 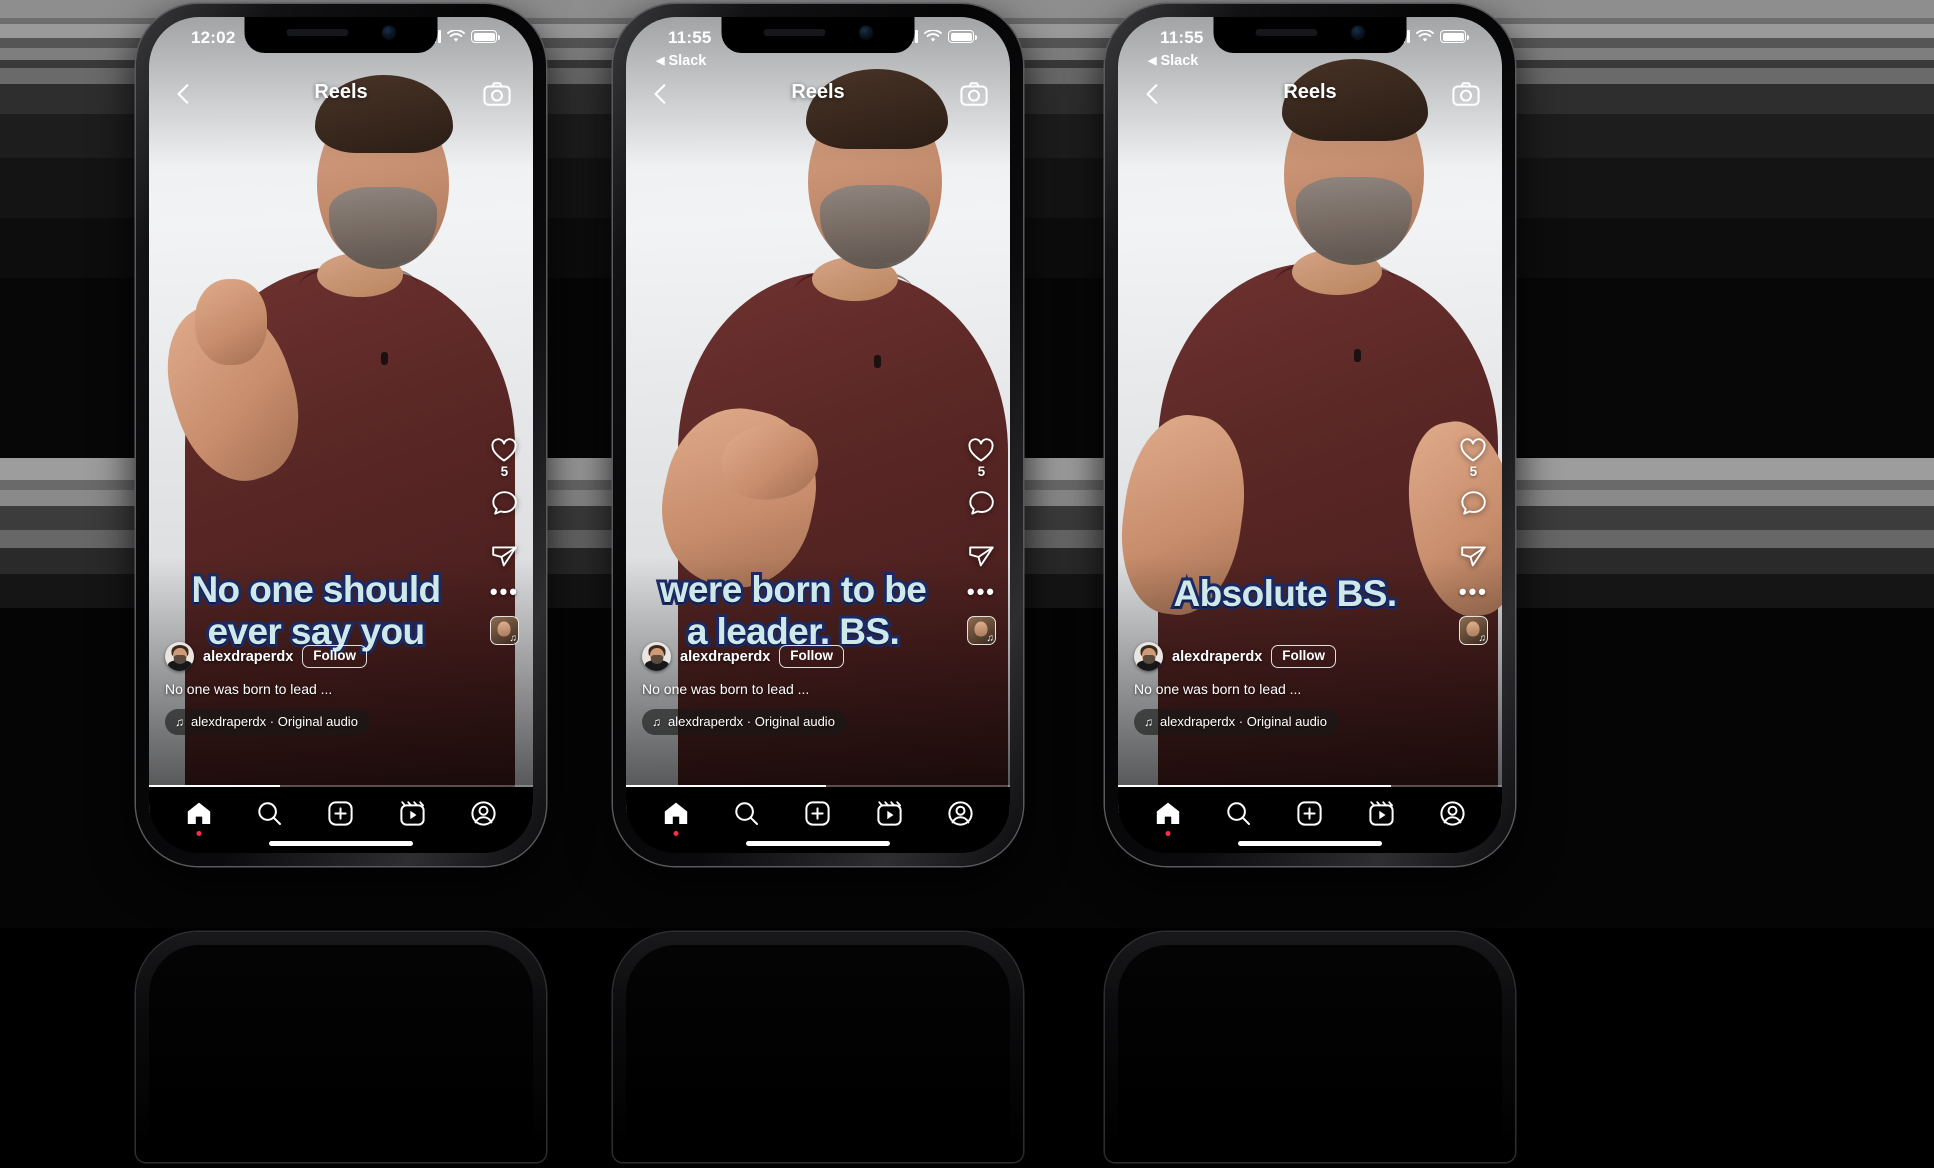 What do you see at coordinates (1310, 92) in the screenshot?
I see `page-title: Reels` at bounding box center [1310, 92].